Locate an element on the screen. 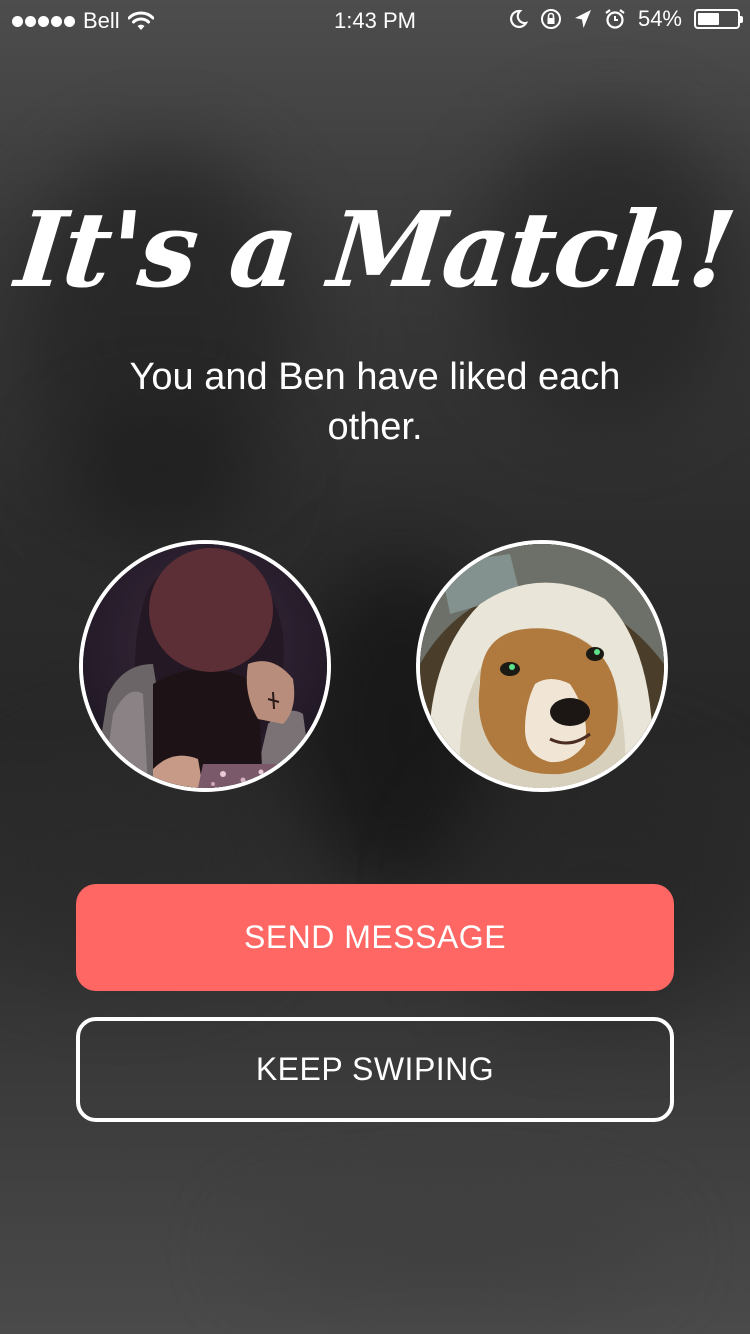  user-avatar is located at coordinates (205, 666).